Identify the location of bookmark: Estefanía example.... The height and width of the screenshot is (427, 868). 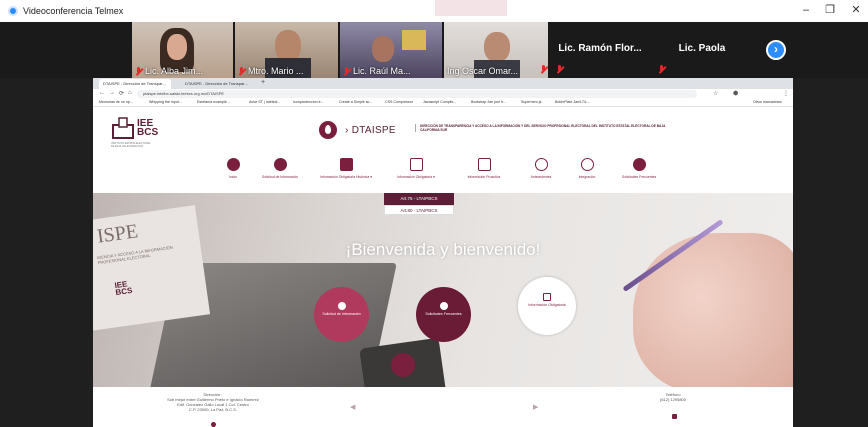
(213, 102).